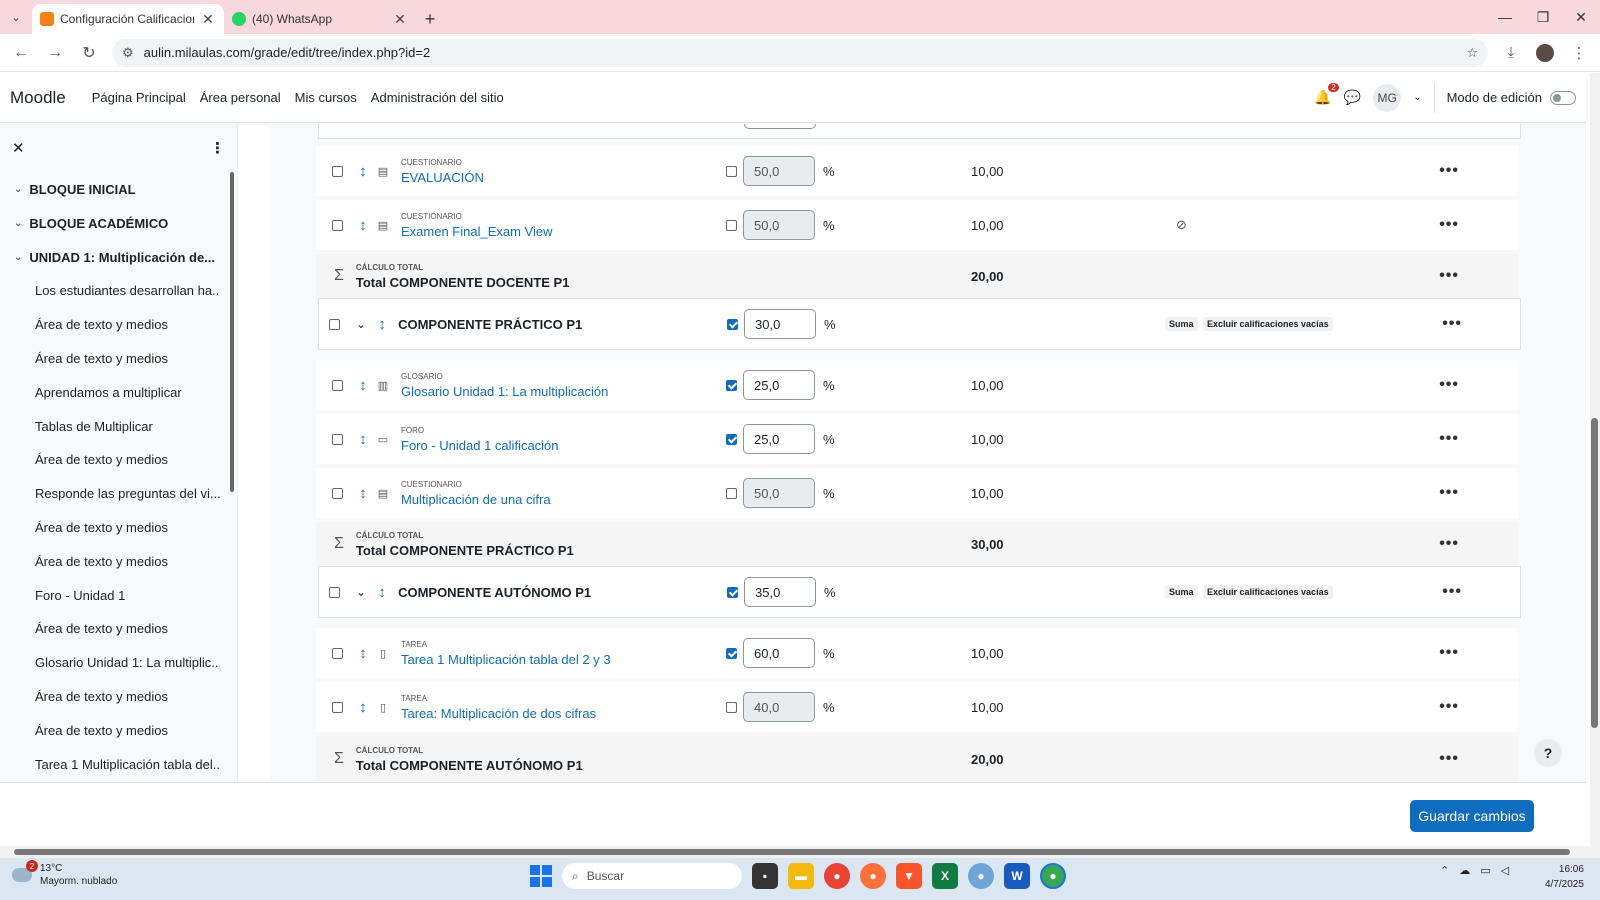 The height and width of the screenshot is (900, 1600). I want to click on weight-input: 40,0, so click(779, 707).